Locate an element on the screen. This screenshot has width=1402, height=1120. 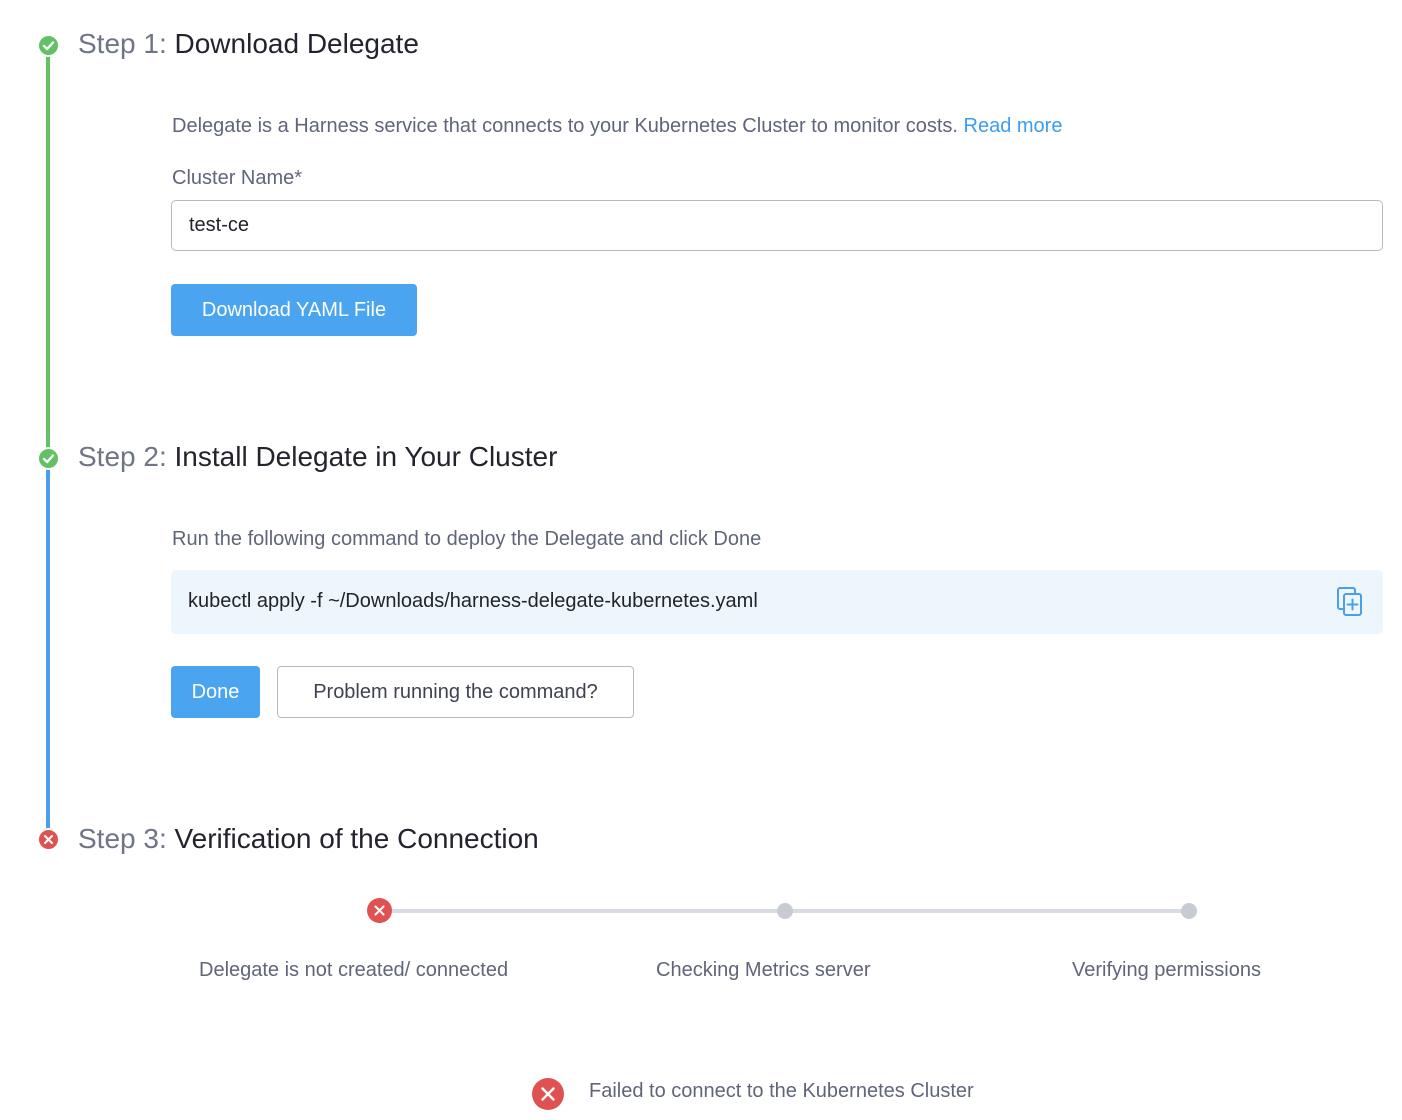
step-3-error-icon is located at coordinates (48, 839).